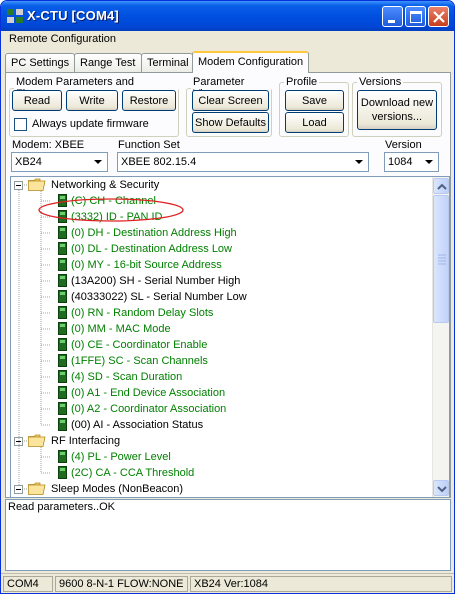  What do you see at coordinates (137, 425) in the screenshot?
I see `parameter-text: (00) AI - Association Status` at bounding box center [137, 425].